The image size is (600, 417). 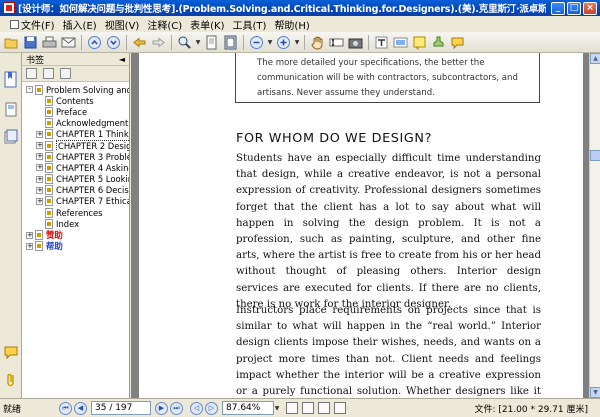 What do you see at coordinates (590, 8) in the screenshot?
I see `close-button: ×` at bounding box center [590, 8].